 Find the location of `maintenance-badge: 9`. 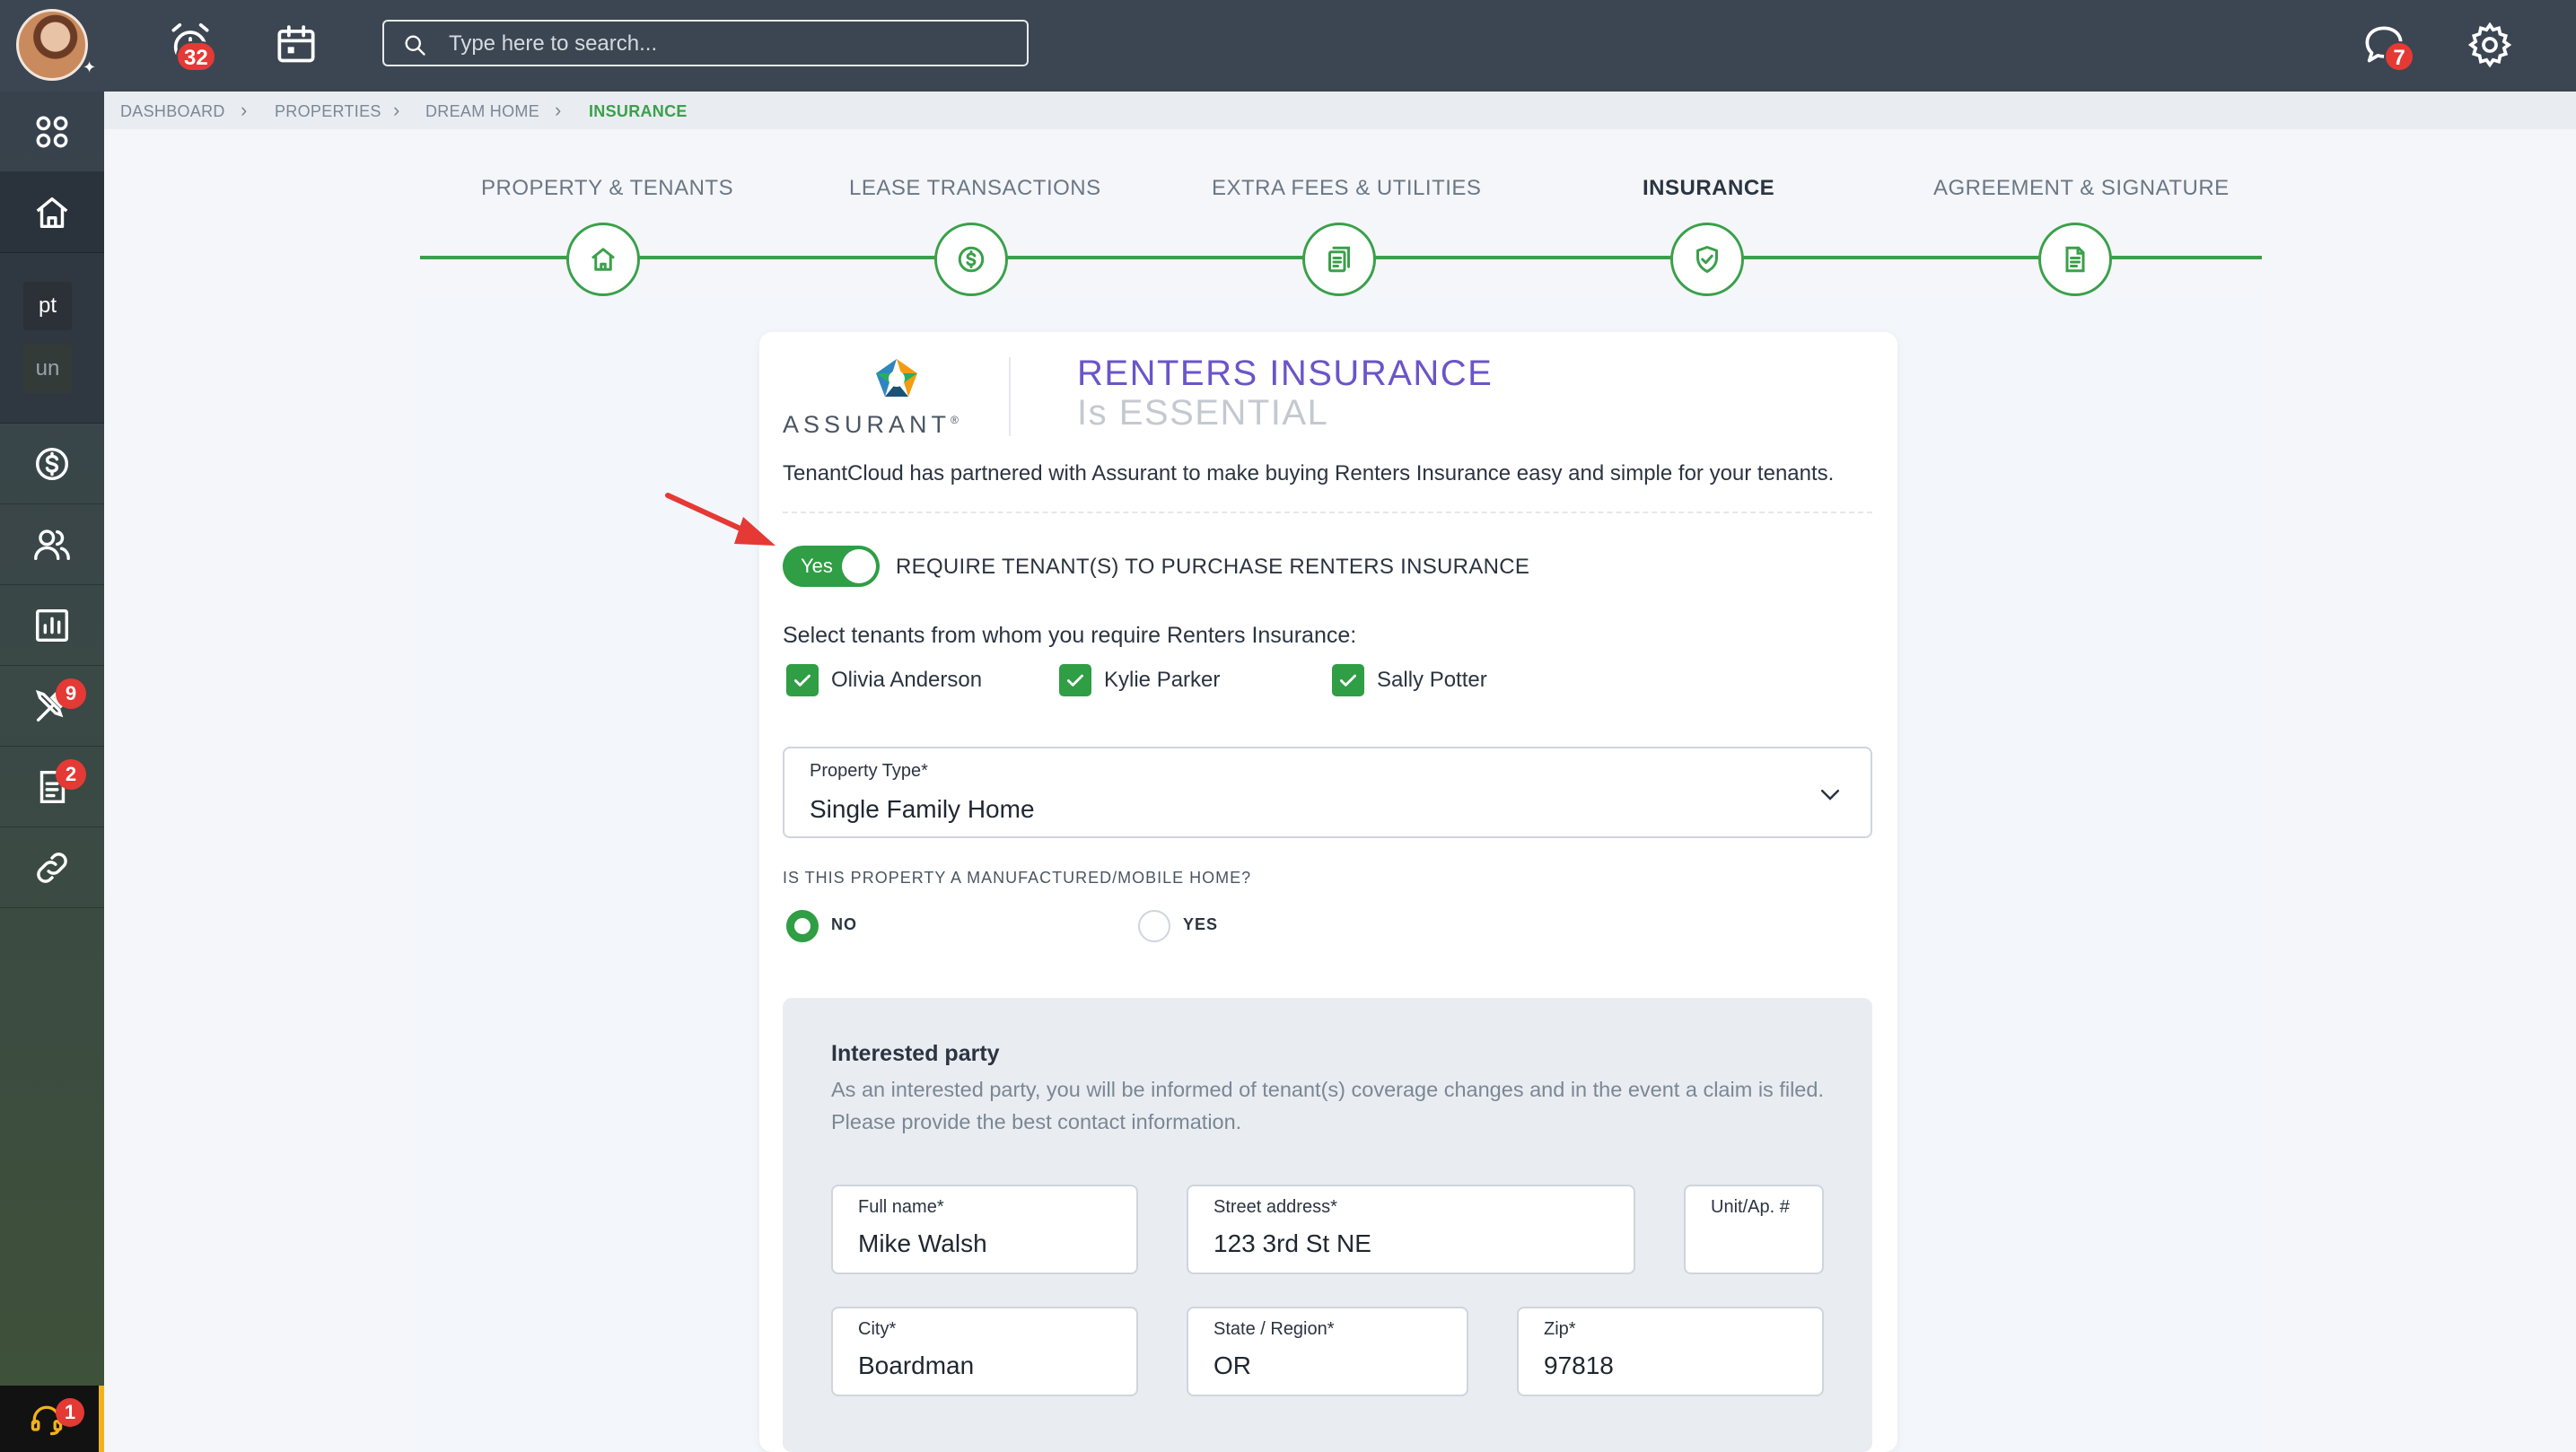

maintenance-badge: 9 is located at coordinates (71, 693).